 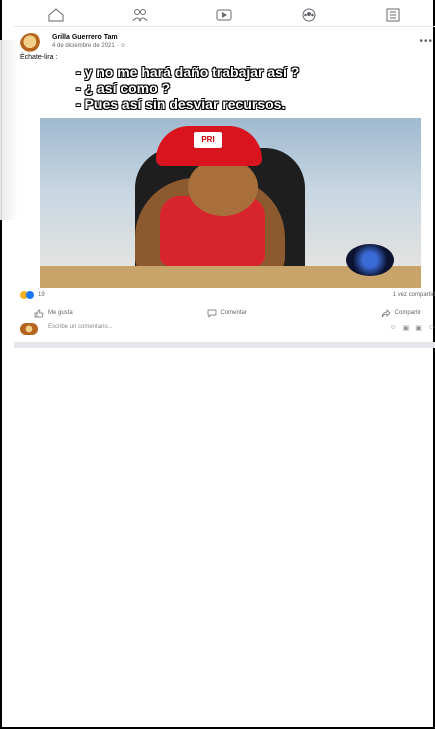 I want to click on caption-line: - ¿ así como ?, so click(x=123, y=88).